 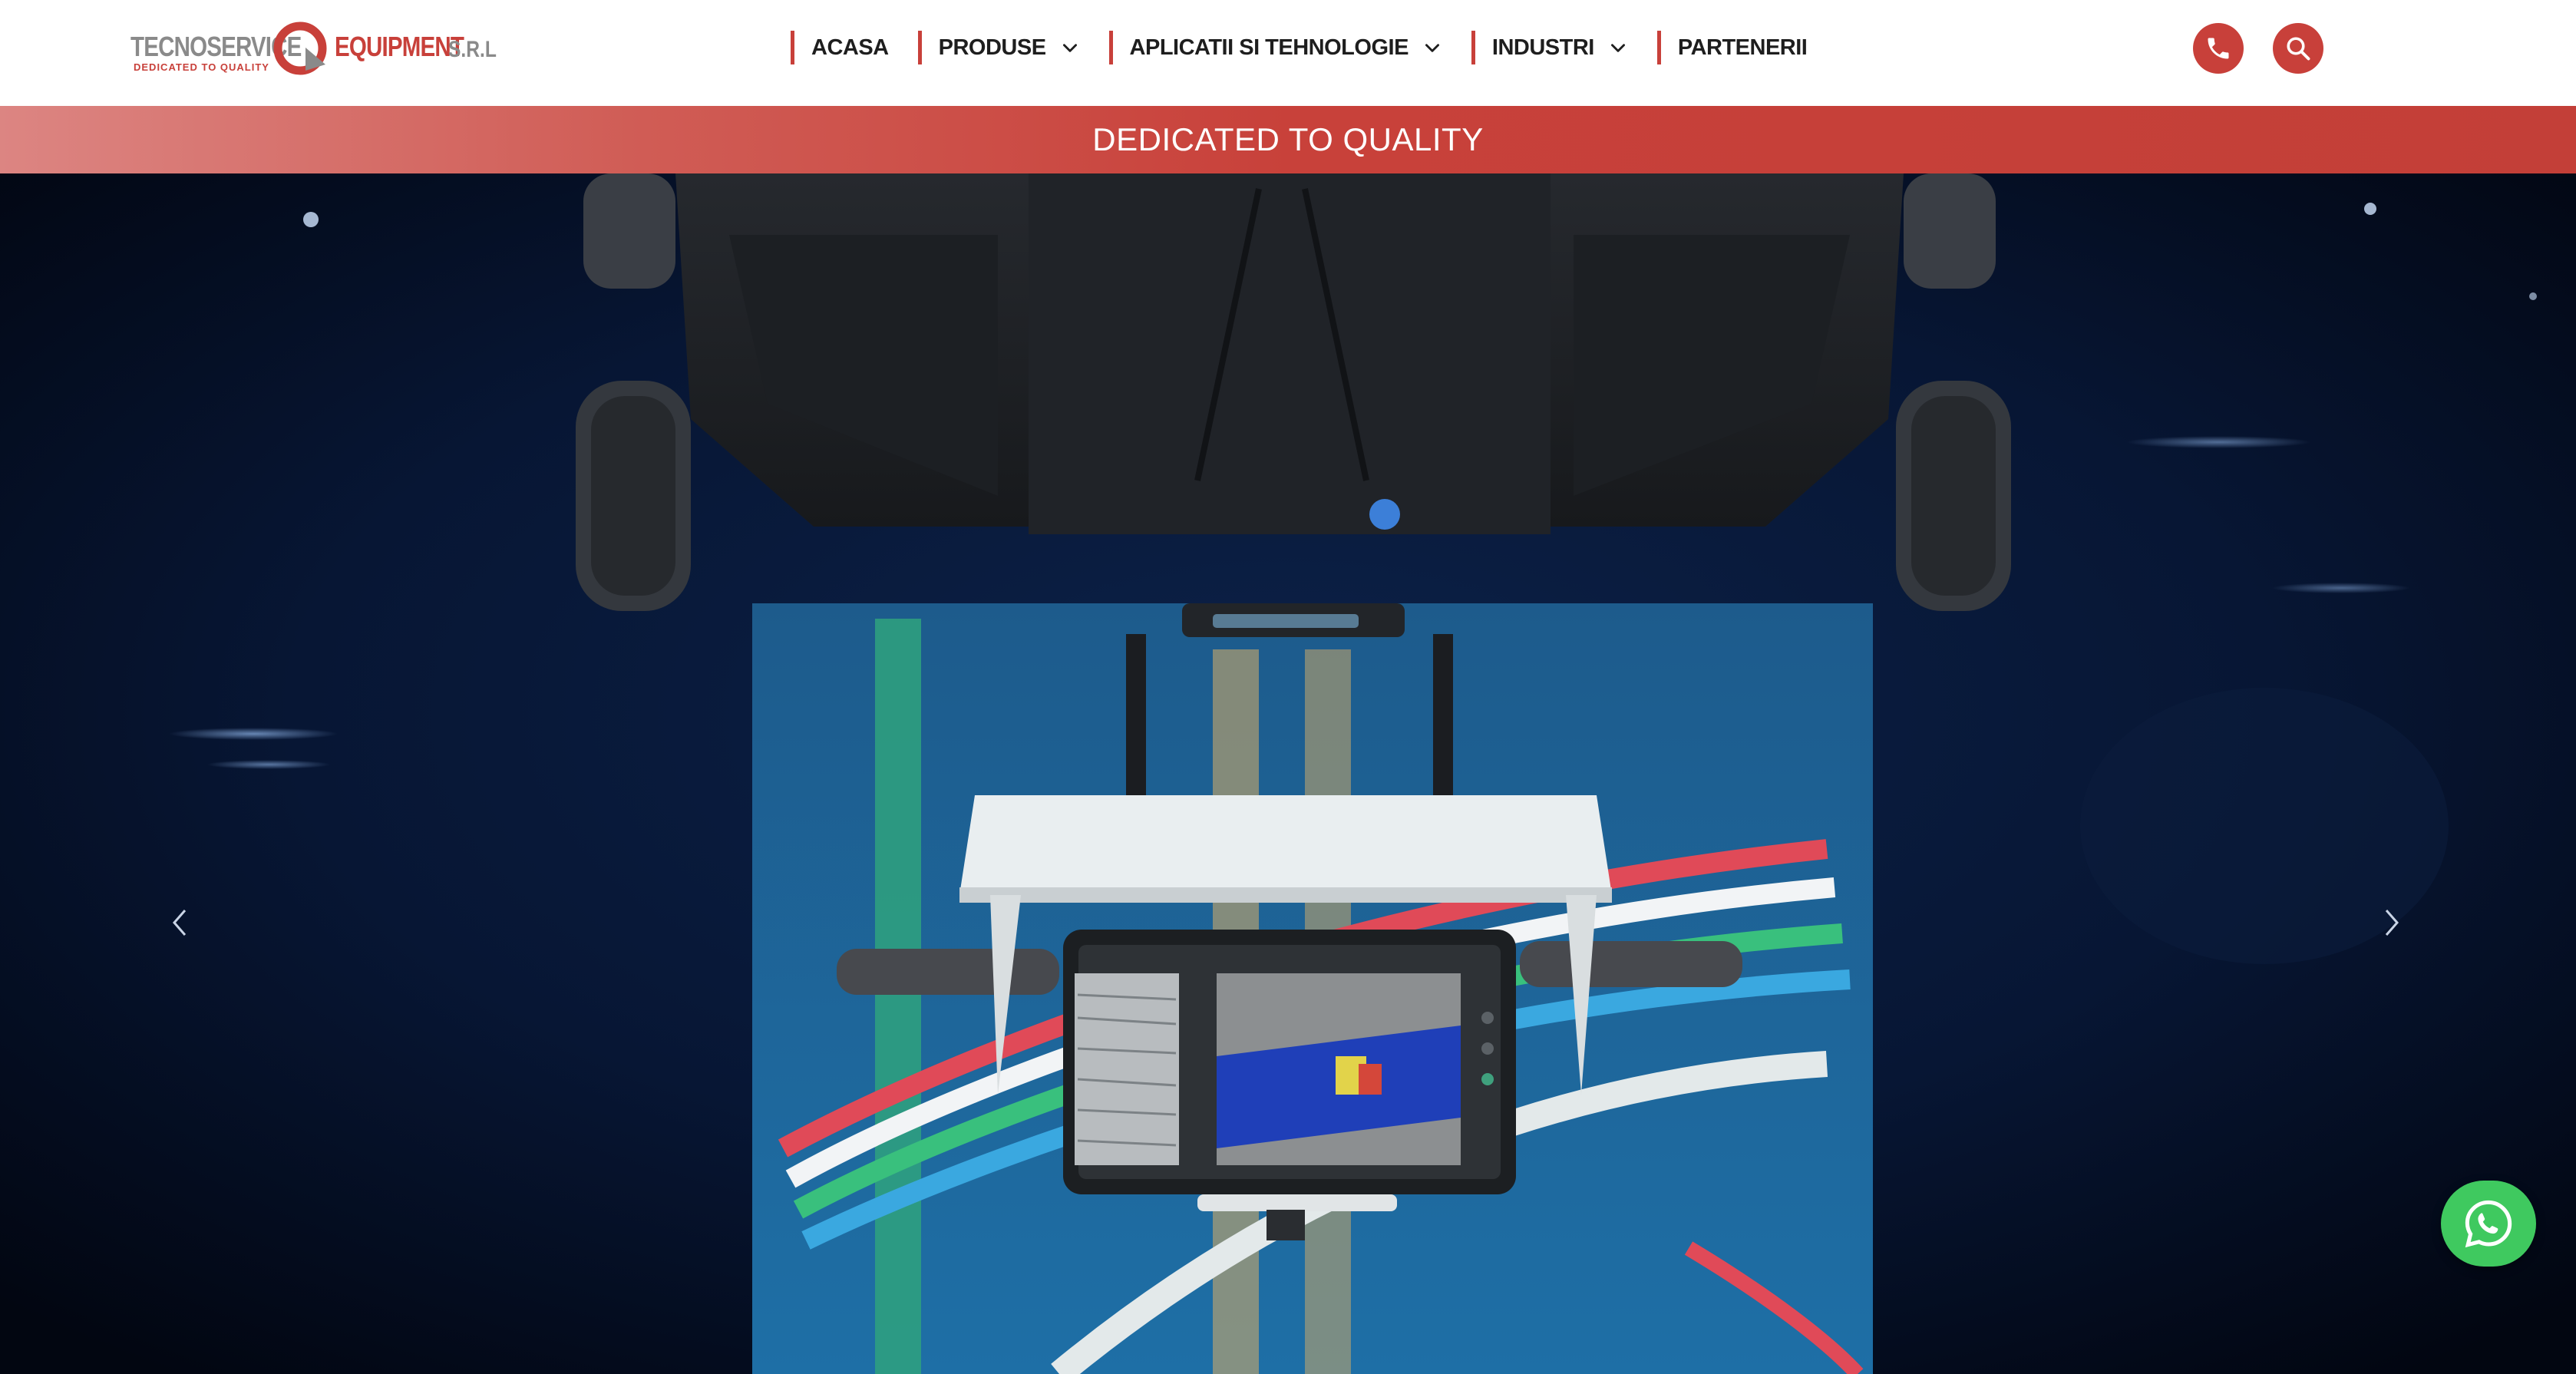 I want to click on nav-item-industri: INDUSTRI, so click(x=1564, y=47).